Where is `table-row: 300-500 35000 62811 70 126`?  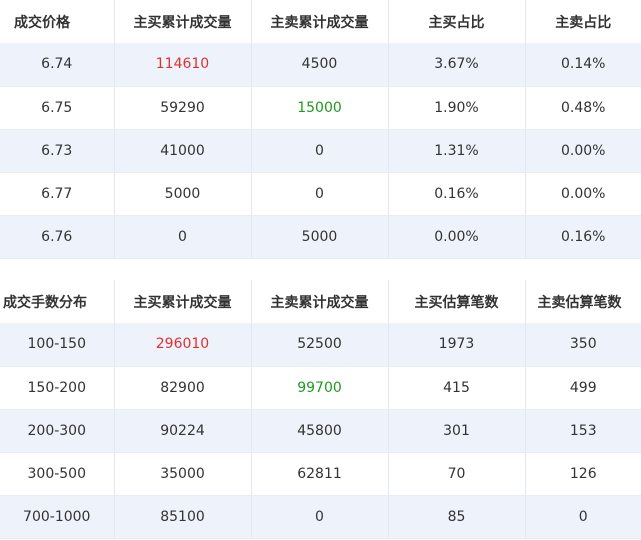 table-row: 300-500 35000 62811 70 126 is located at coordinates (320, 474).